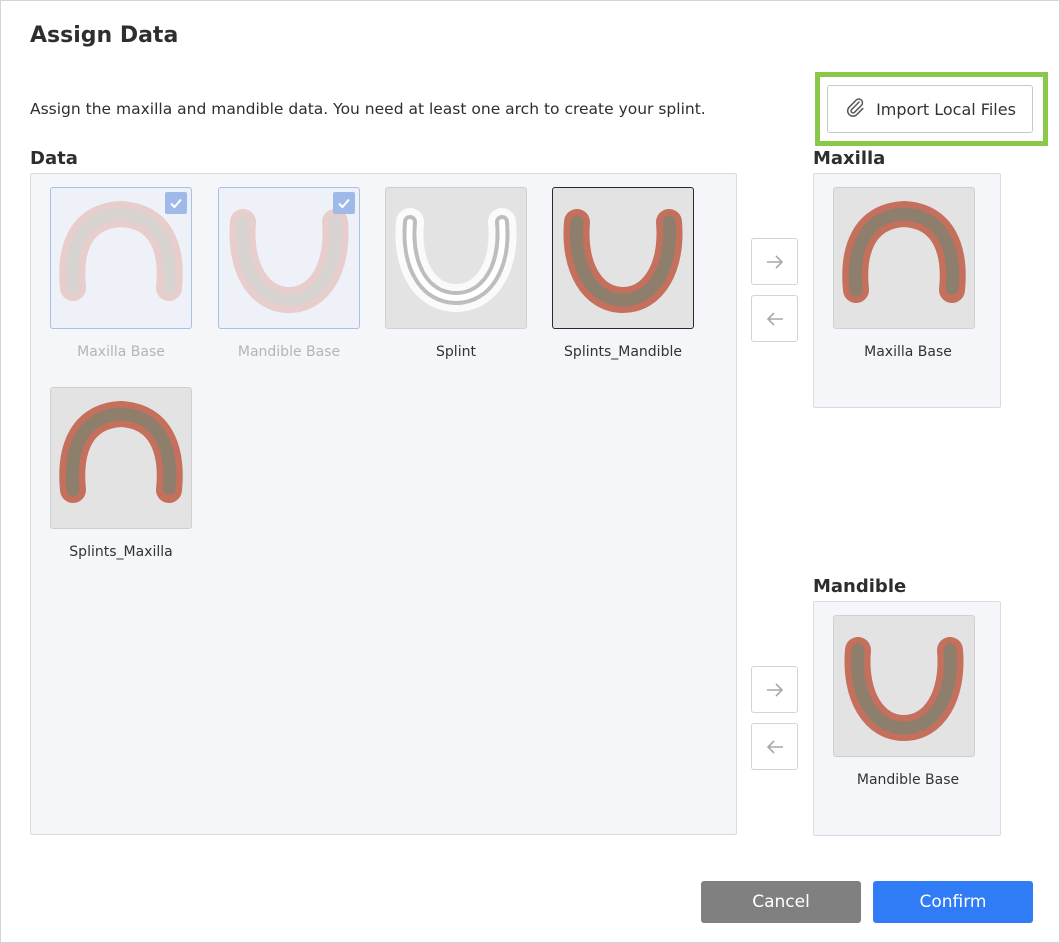 This screenshot has height=943, width=1060. I want to click on remove-from-maxilla-button, so click(774, 318).